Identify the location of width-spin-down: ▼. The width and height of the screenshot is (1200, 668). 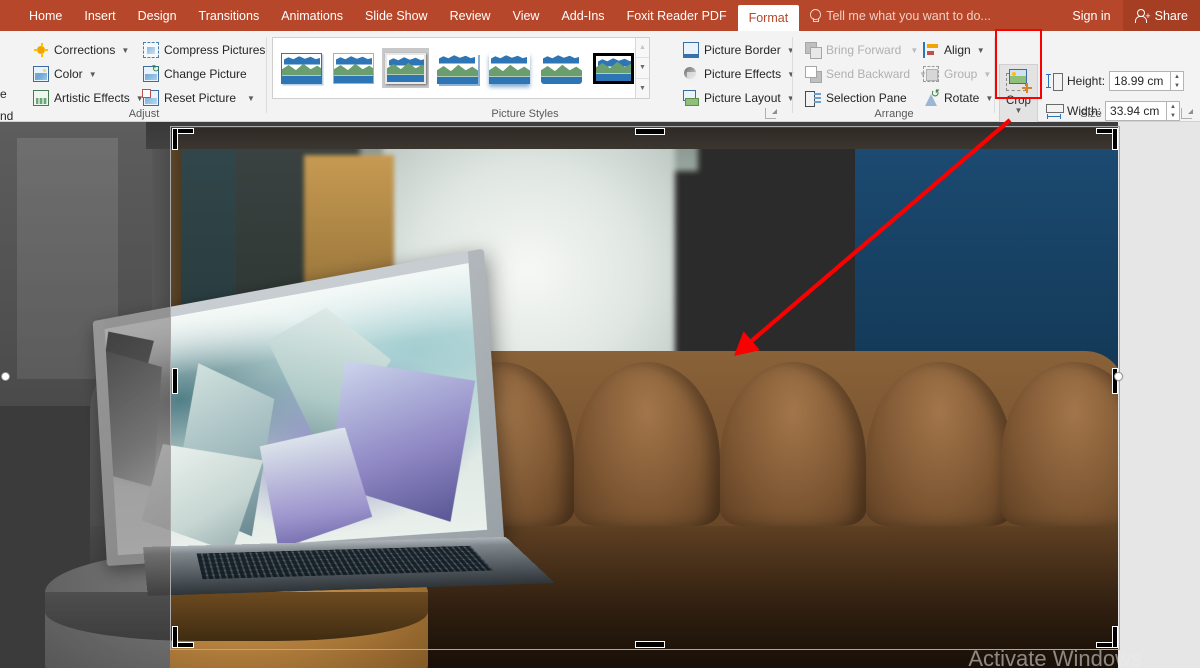
(1173, 115).